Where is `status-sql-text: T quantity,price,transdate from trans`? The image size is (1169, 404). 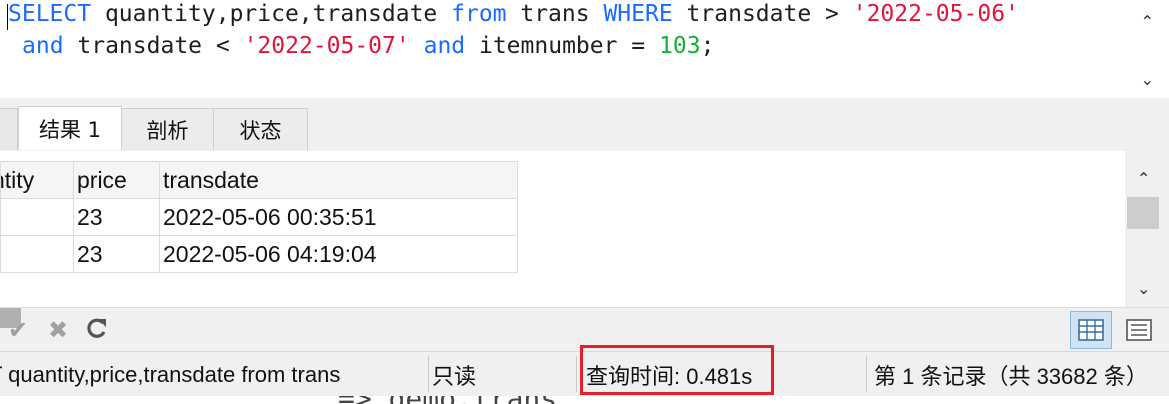
status-sql-text: T quantity,price,transdate from trans is located at coordinates (170, 374).